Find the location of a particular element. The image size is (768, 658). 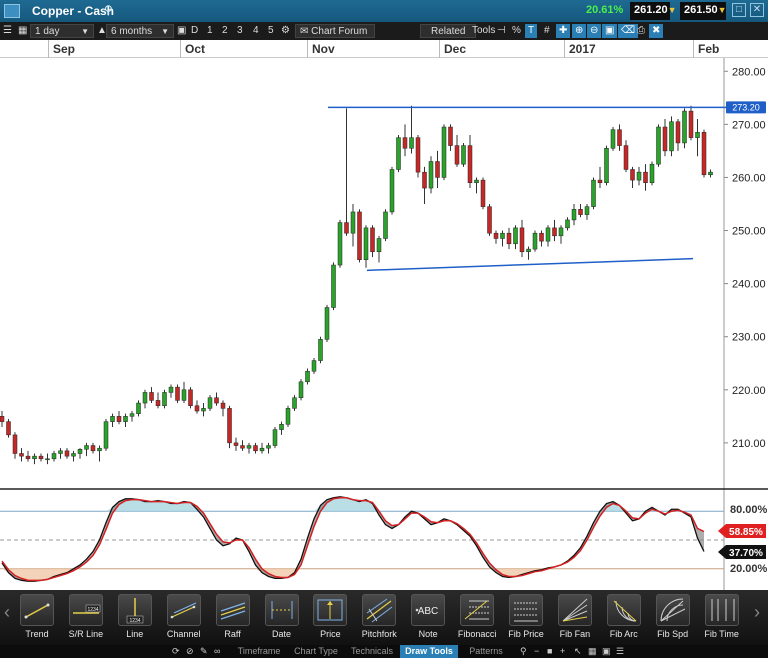

draw-tool-trend: Trend is located at coordinates (37, 619).